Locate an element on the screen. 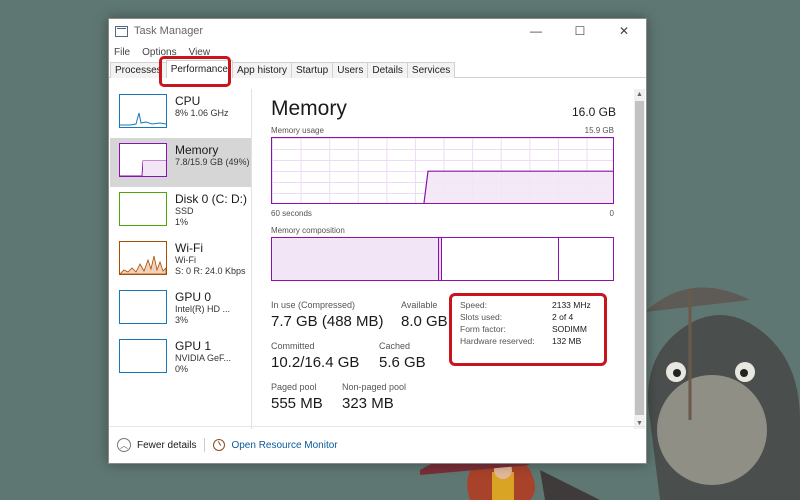 This screenshot has width=800, height=500. hw-value: 2133 MHz is located at coordinates (571, 305).